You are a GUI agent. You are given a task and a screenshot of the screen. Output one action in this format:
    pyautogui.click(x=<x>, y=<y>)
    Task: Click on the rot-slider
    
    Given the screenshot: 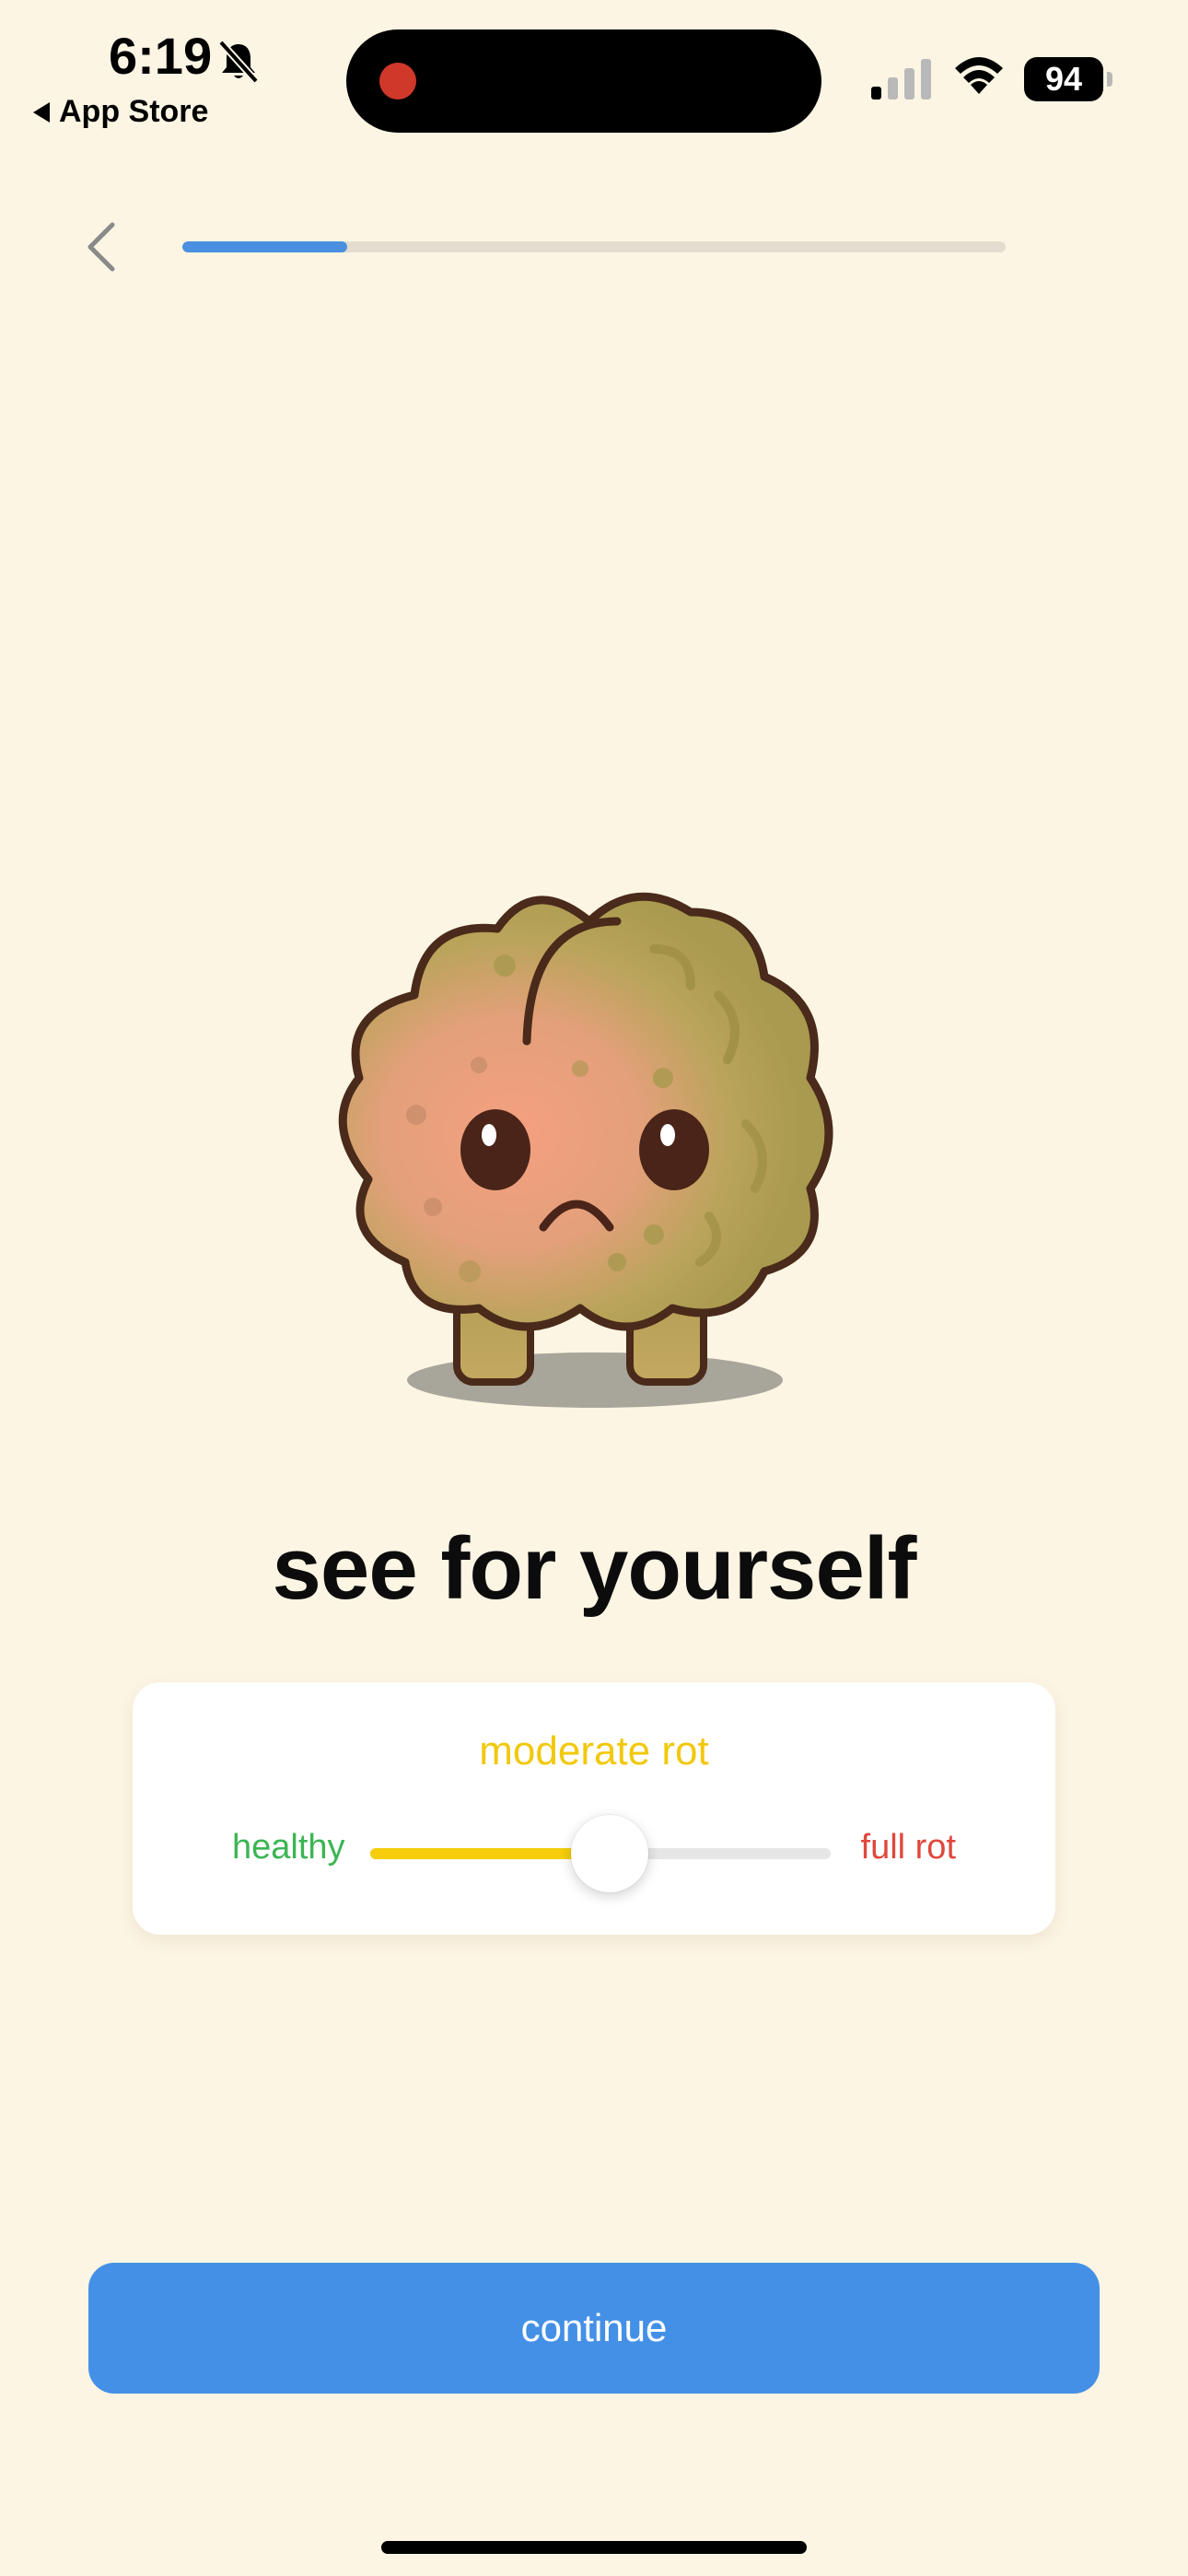 What is the action you would take?
    pyautogui.click(x=600, y=1853)
    